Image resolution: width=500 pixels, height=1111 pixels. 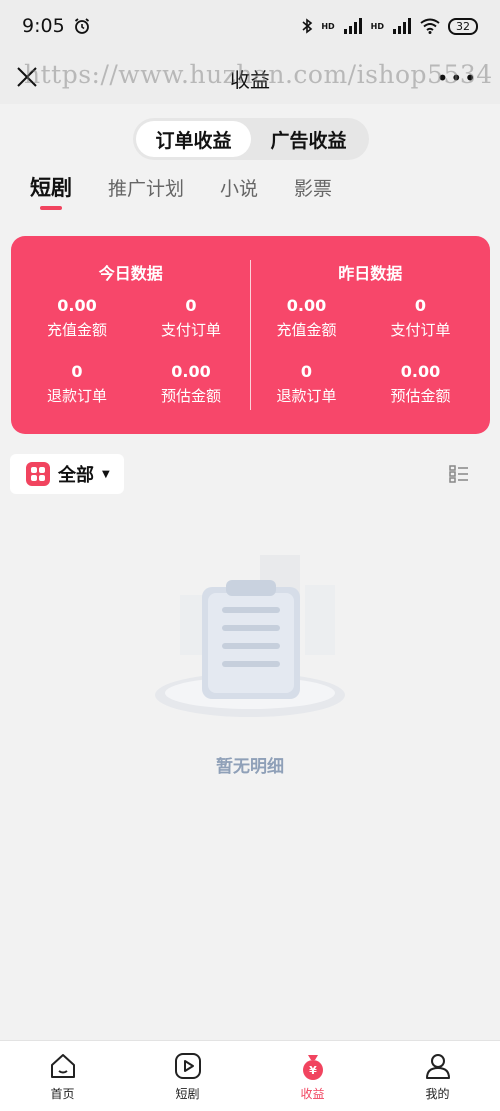 I want to click on battery-indicator: 32, so click(x=463, y=26).